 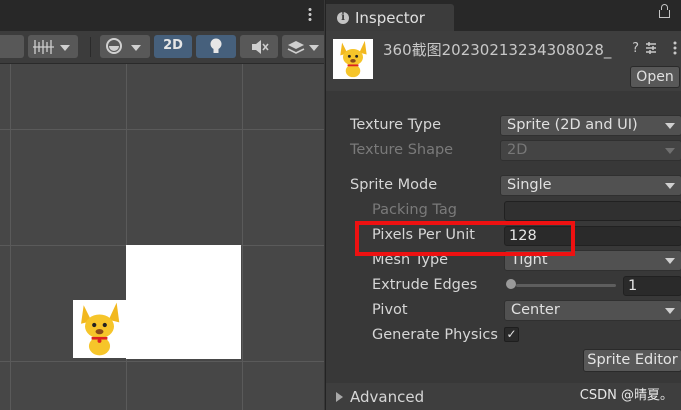 What do you see at coordinates (339, 397) in the screenshot?
I see `chevron-right-icon` at bounding box center [339, 397].